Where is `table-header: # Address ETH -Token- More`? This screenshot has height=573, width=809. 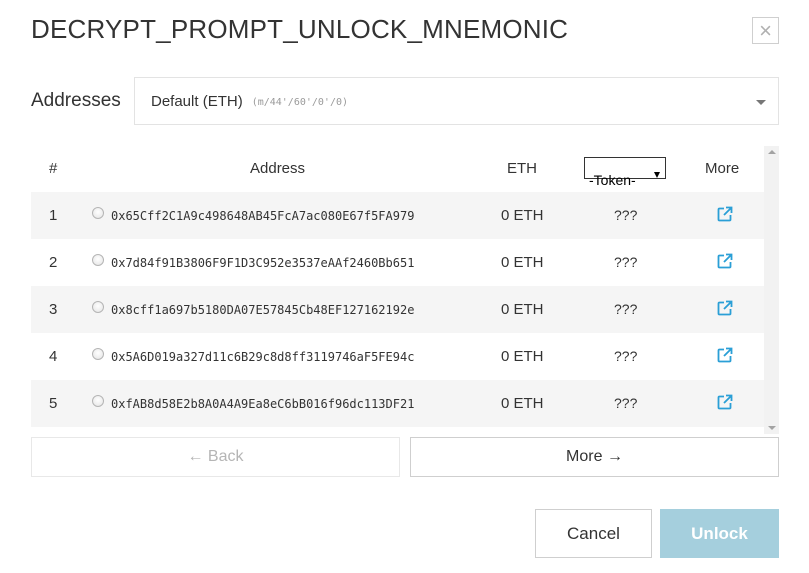 table-header: # Address ETH -Token- More is located at coordinates (397, 169).